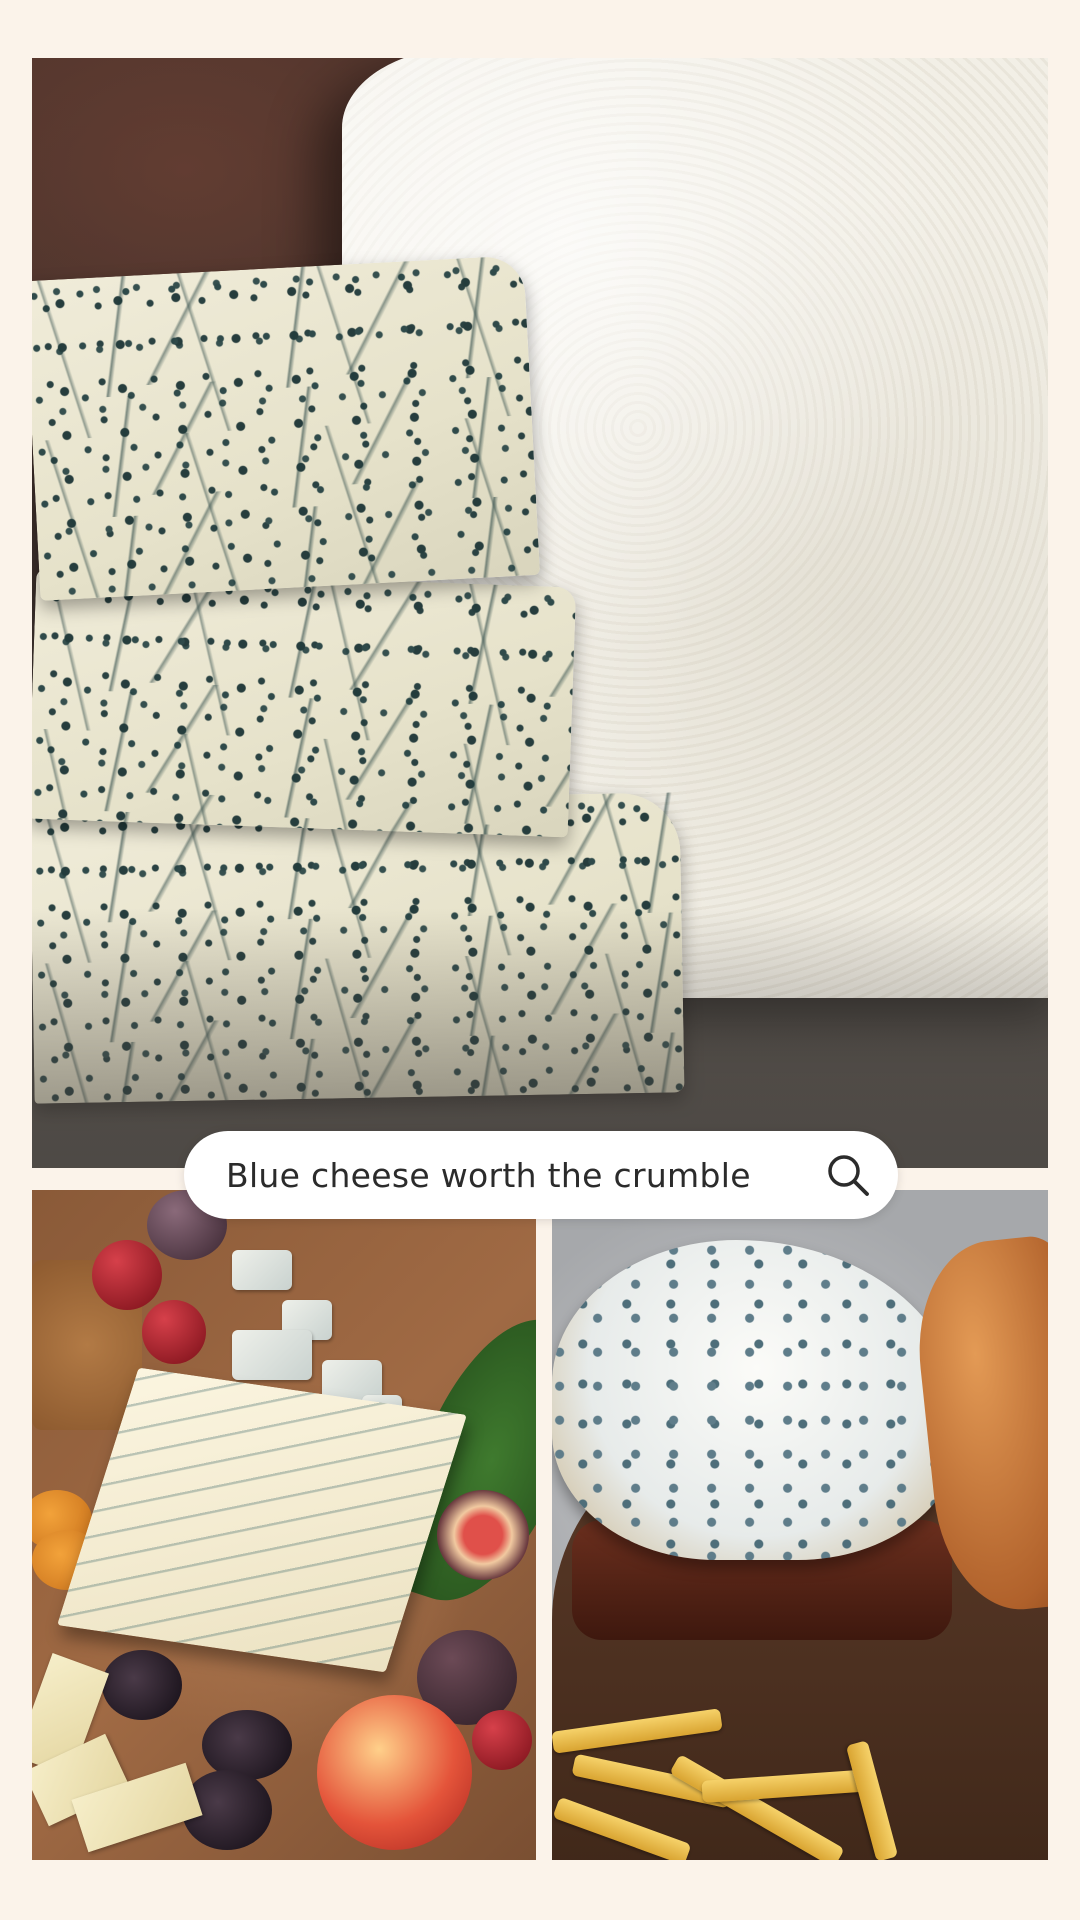 The height and width of the screenshot is (1920, 1080). What do you see at coordinates (848, 1175) in the screenshot?
I see `search-icon` at bounding box center [848, 1175].